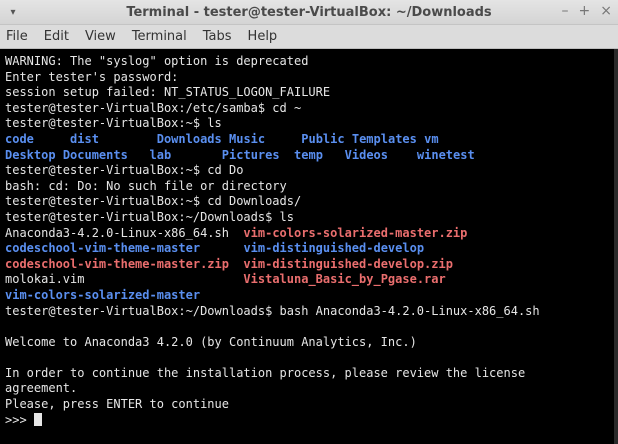 The height and width of the screenshot is (444, 618). Describe the element at coordinates (124, 279) in the screenshot. I see `terminal-text: molokai.vim` at that location.